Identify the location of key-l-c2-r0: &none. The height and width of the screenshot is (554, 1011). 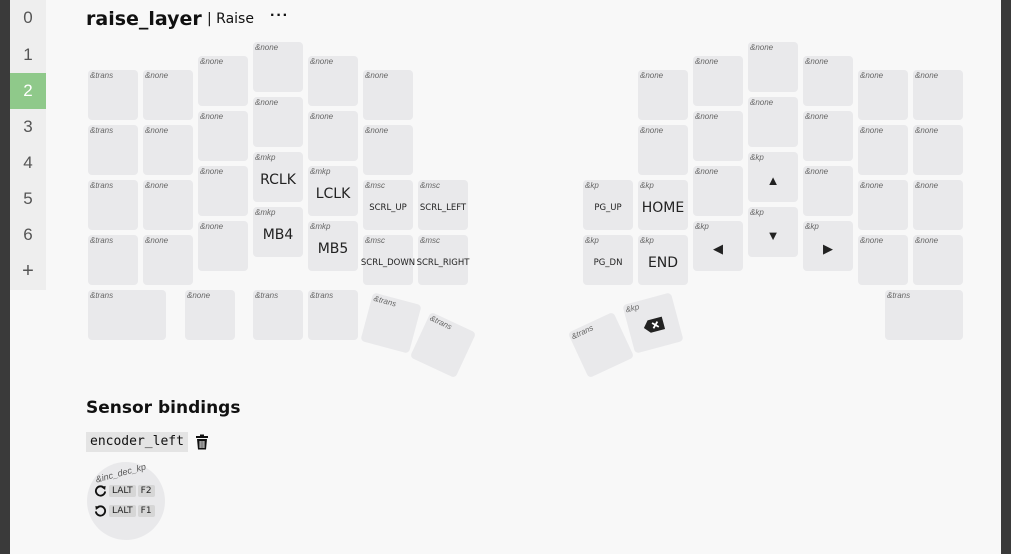
(223, 81).